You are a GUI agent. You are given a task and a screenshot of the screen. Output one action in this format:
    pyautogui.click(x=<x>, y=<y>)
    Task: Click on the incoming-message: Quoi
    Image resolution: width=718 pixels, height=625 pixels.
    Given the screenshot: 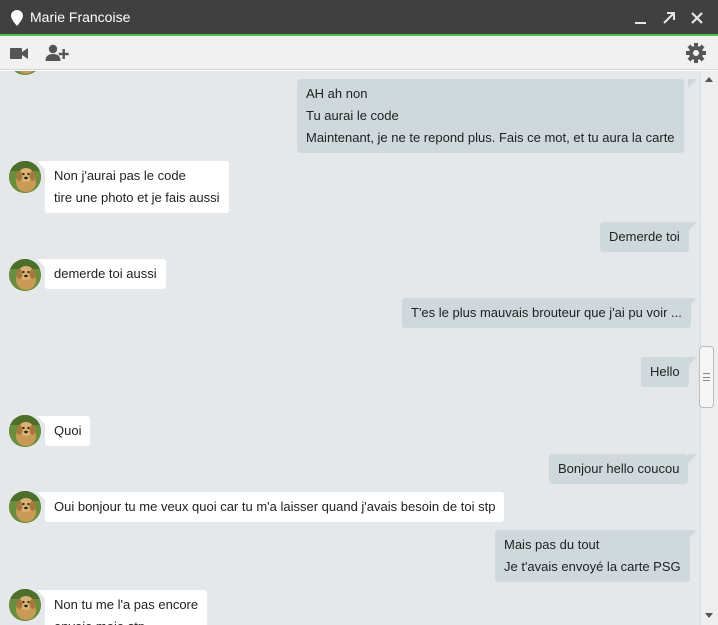 What is the action you would take?
    pyautogui.click(x=68, y=431)
    